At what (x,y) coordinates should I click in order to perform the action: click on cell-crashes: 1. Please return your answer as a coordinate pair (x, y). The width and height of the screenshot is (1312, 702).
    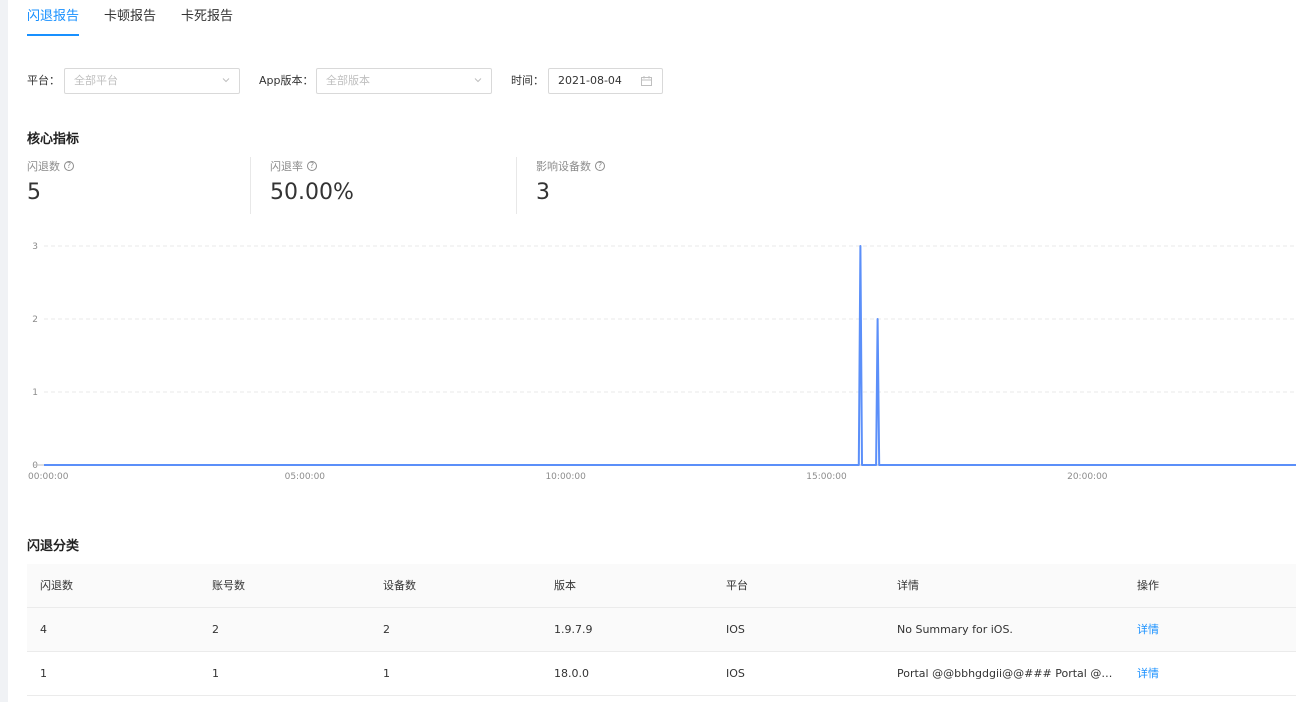
    Looking at the image, I should click on (43, 673).